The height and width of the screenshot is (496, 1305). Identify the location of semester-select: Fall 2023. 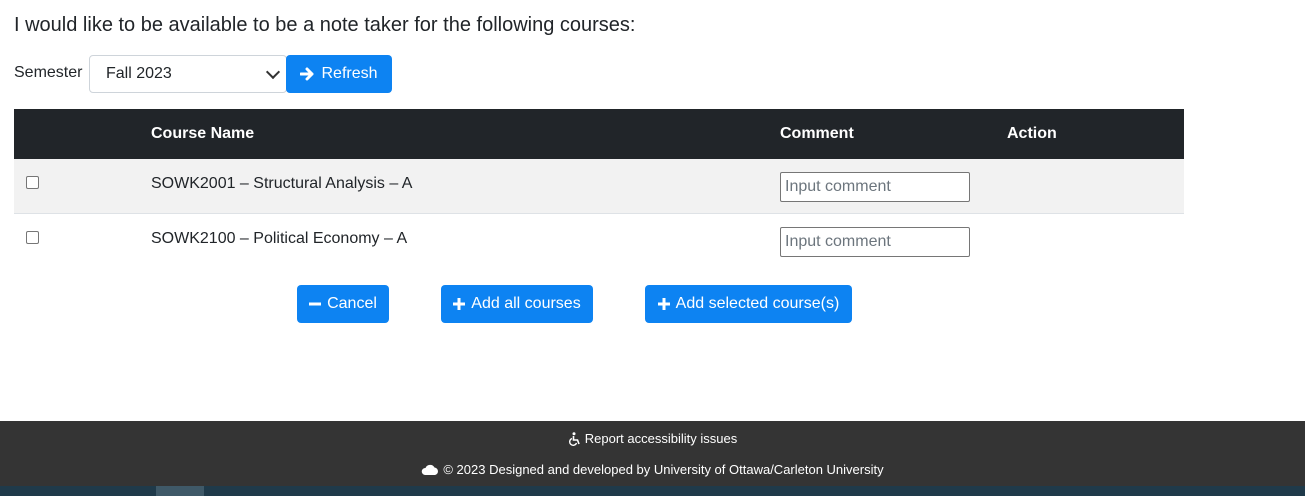
(188, 74).